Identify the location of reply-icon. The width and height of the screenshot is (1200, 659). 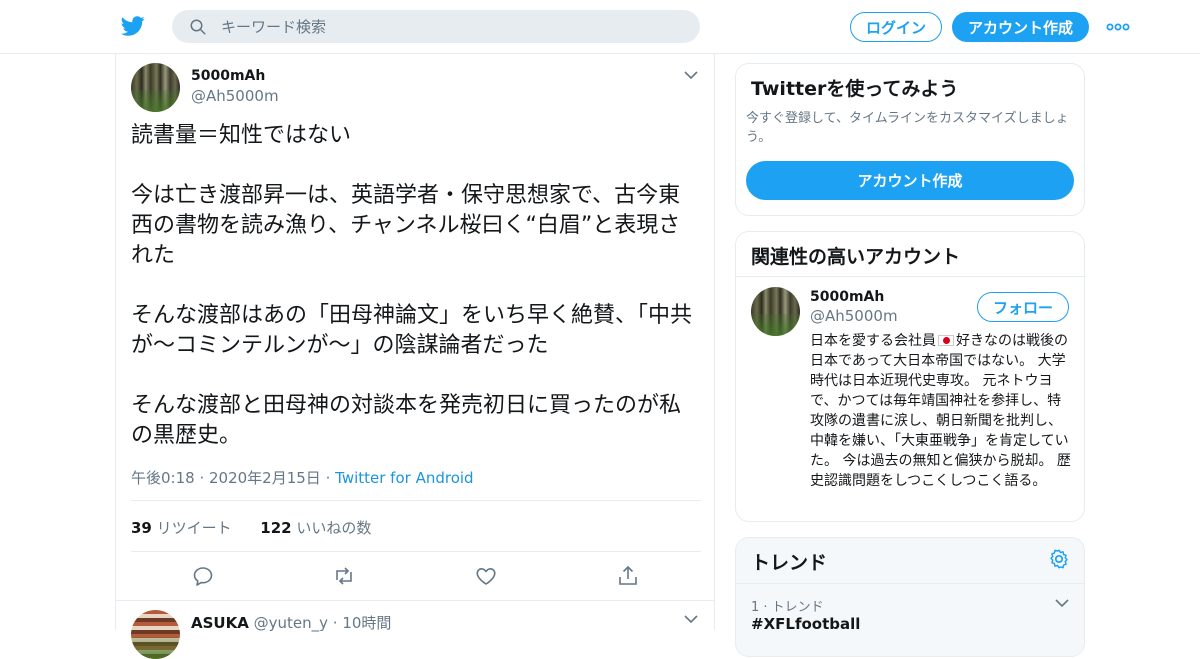
(203, 576).